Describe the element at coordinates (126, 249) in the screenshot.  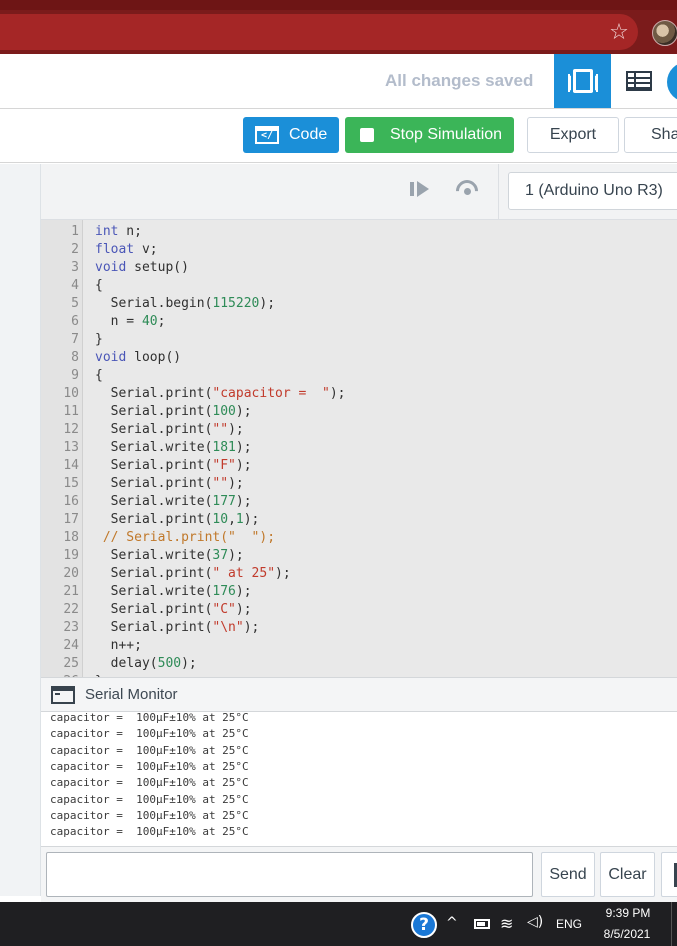
I see `code-text: float v;` at that location.